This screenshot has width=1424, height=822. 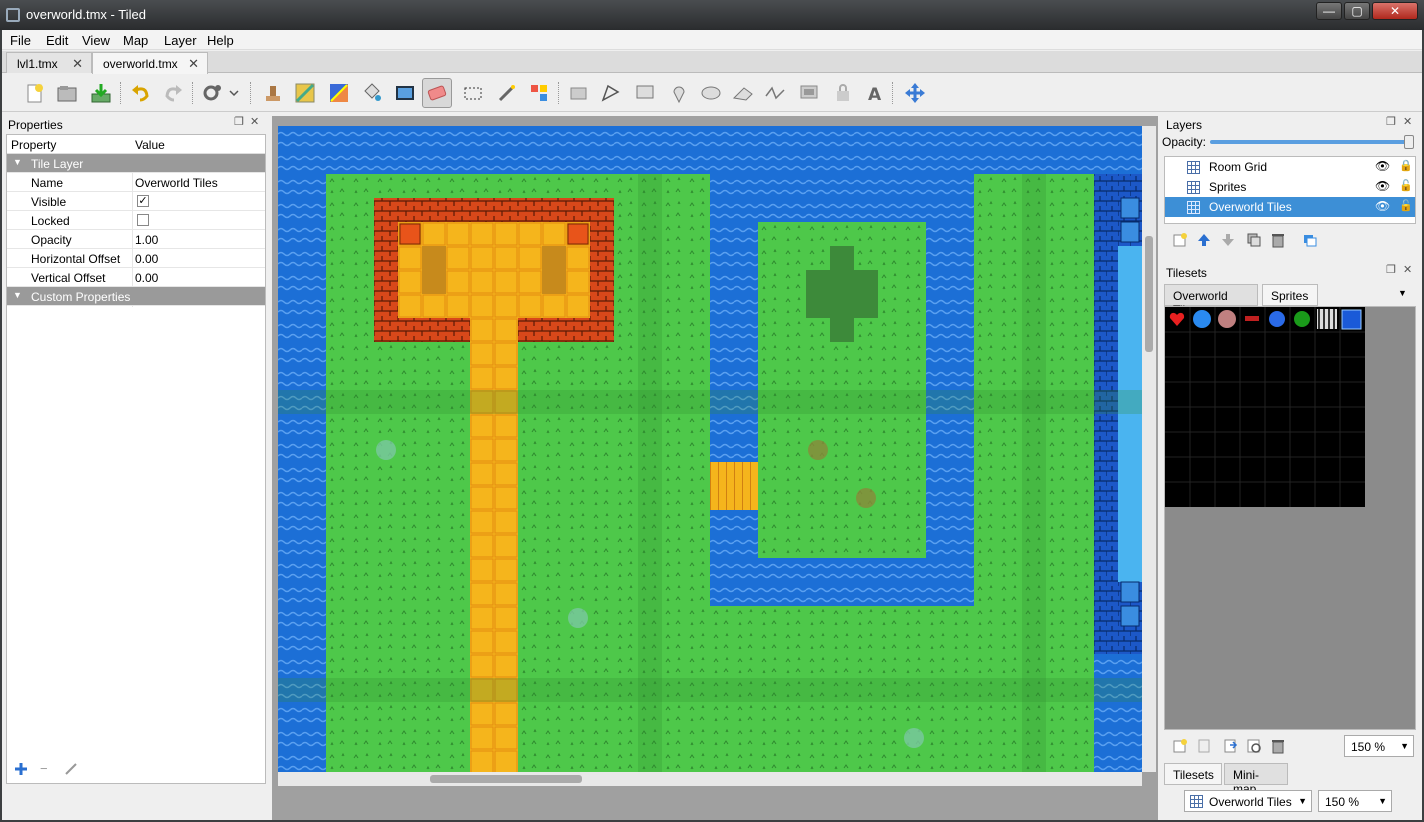 What do you see at coordinates (35, 93) in the screenshot?
I see `new-file-icon` at bounding box center [35, 93].